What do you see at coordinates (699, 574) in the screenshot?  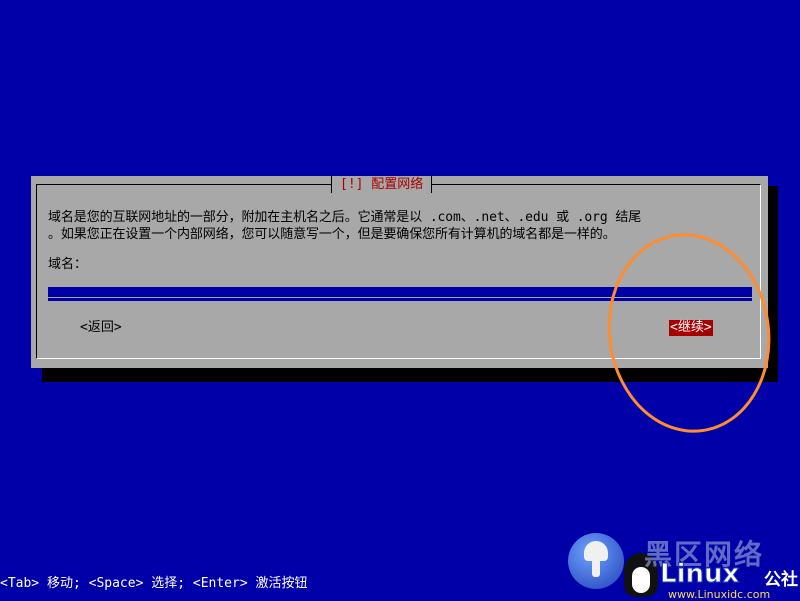 I see `watermark-brand: Linux` at bounding box center [699, 574].